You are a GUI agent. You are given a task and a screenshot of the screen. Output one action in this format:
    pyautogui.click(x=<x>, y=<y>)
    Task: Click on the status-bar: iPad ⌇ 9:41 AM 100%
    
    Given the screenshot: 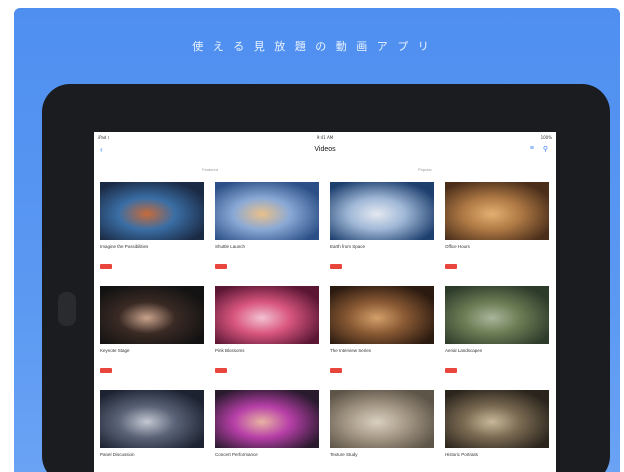 What is the action you would take?
    pyautogui.click(x=325, y=137)
    